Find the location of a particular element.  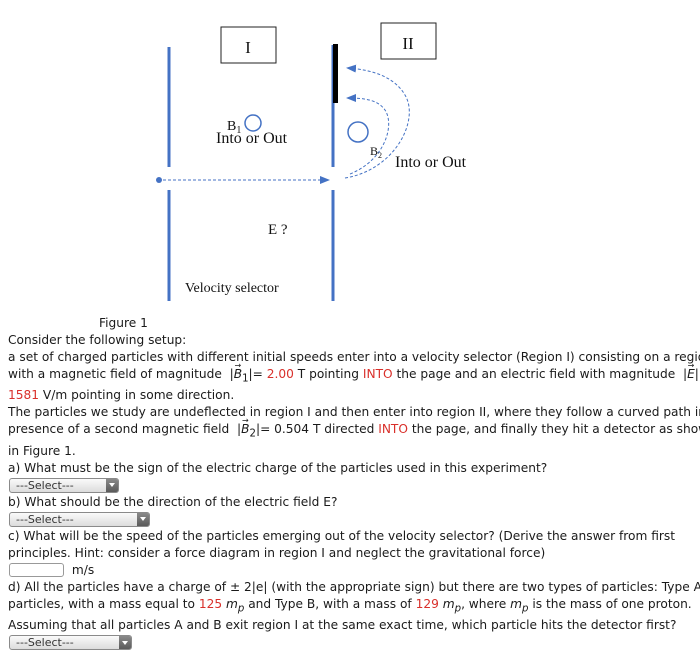

qd-text-3: , where is located at coordinates (484, 603).